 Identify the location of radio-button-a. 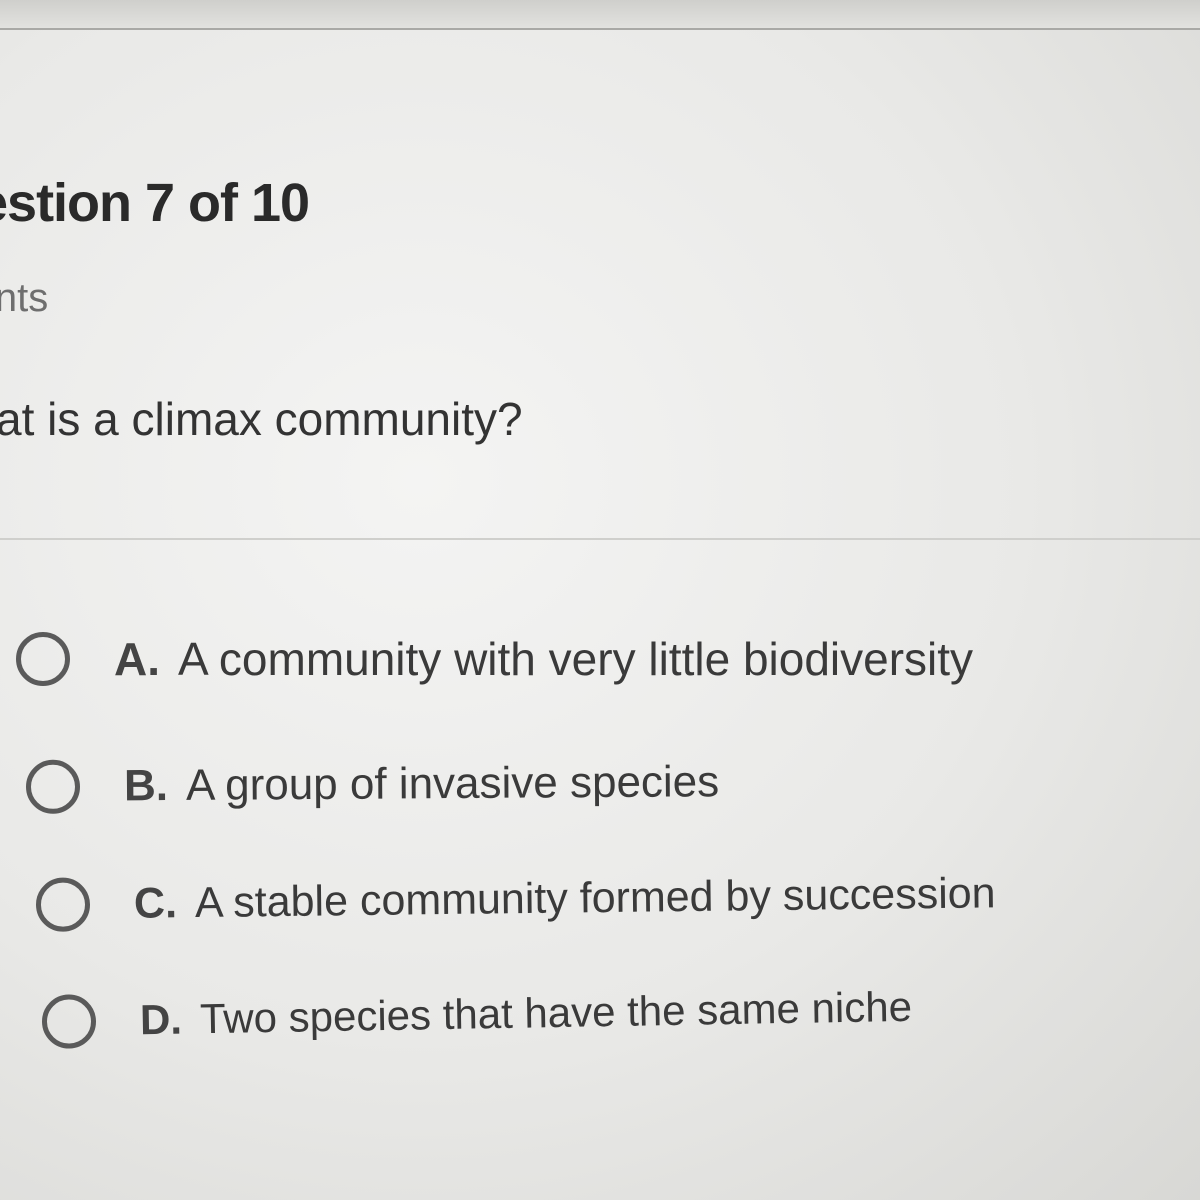
(43, 659).